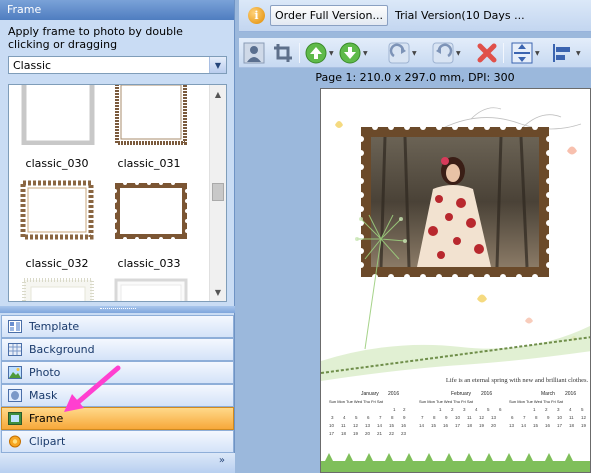 This screenshot has width=591, height=473. I want to click on scroll-down-icon: ▼, so click(218, 292).